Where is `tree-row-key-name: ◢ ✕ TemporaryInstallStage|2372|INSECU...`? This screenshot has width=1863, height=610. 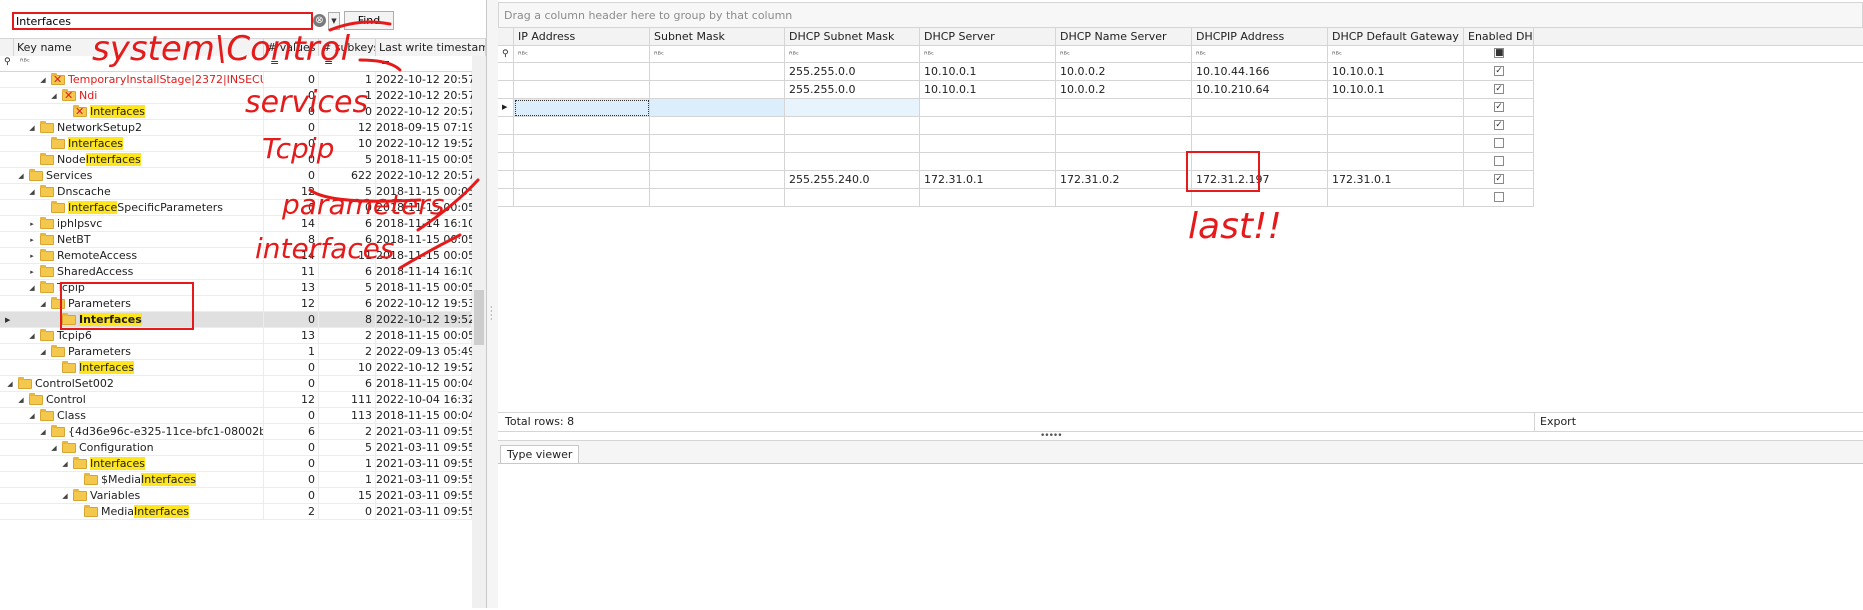 tree-row-key-name: ◢ ✕ TemporaryInstallStage|2372|INSECU... is located at coordinates (132, 80).